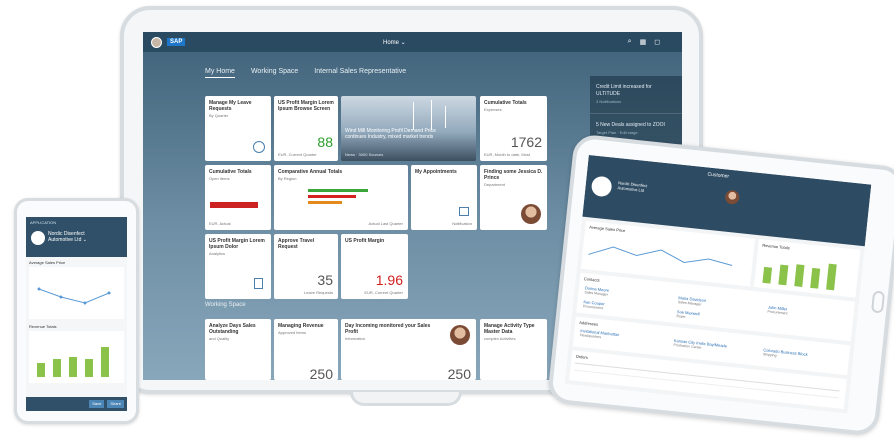 The image size is (894, 440). Describe the element at coordinates (394, 42) in the screenshot. I see `shell-title-menu: Home ⌄` at that location.